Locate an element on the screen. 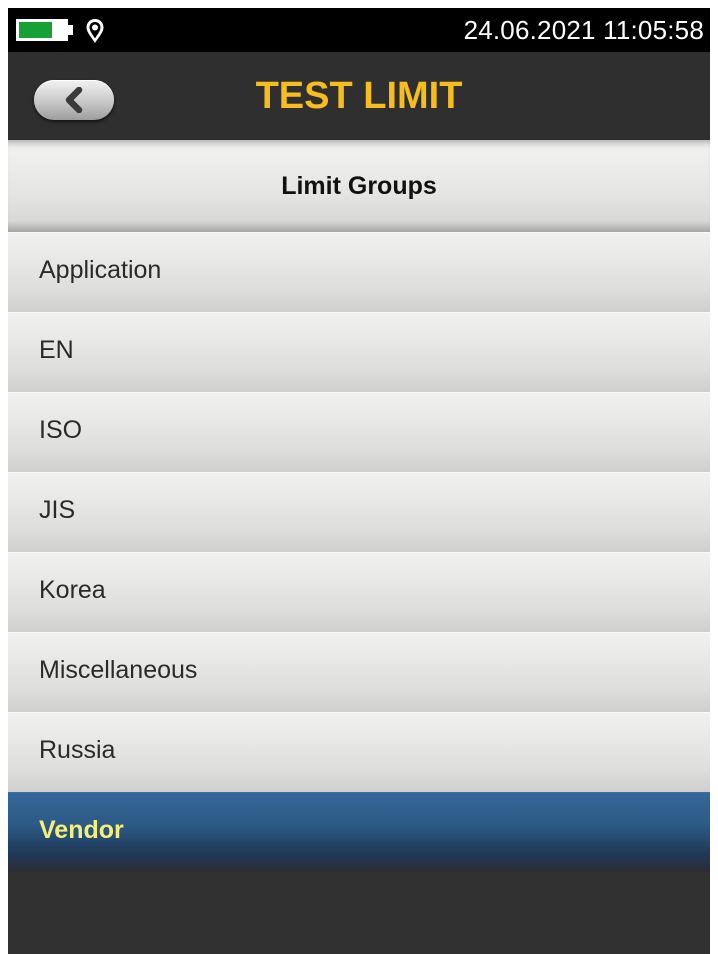 The image size is (718, 954). page-title: TEST LIMIT is located at coordinates (359, 96).